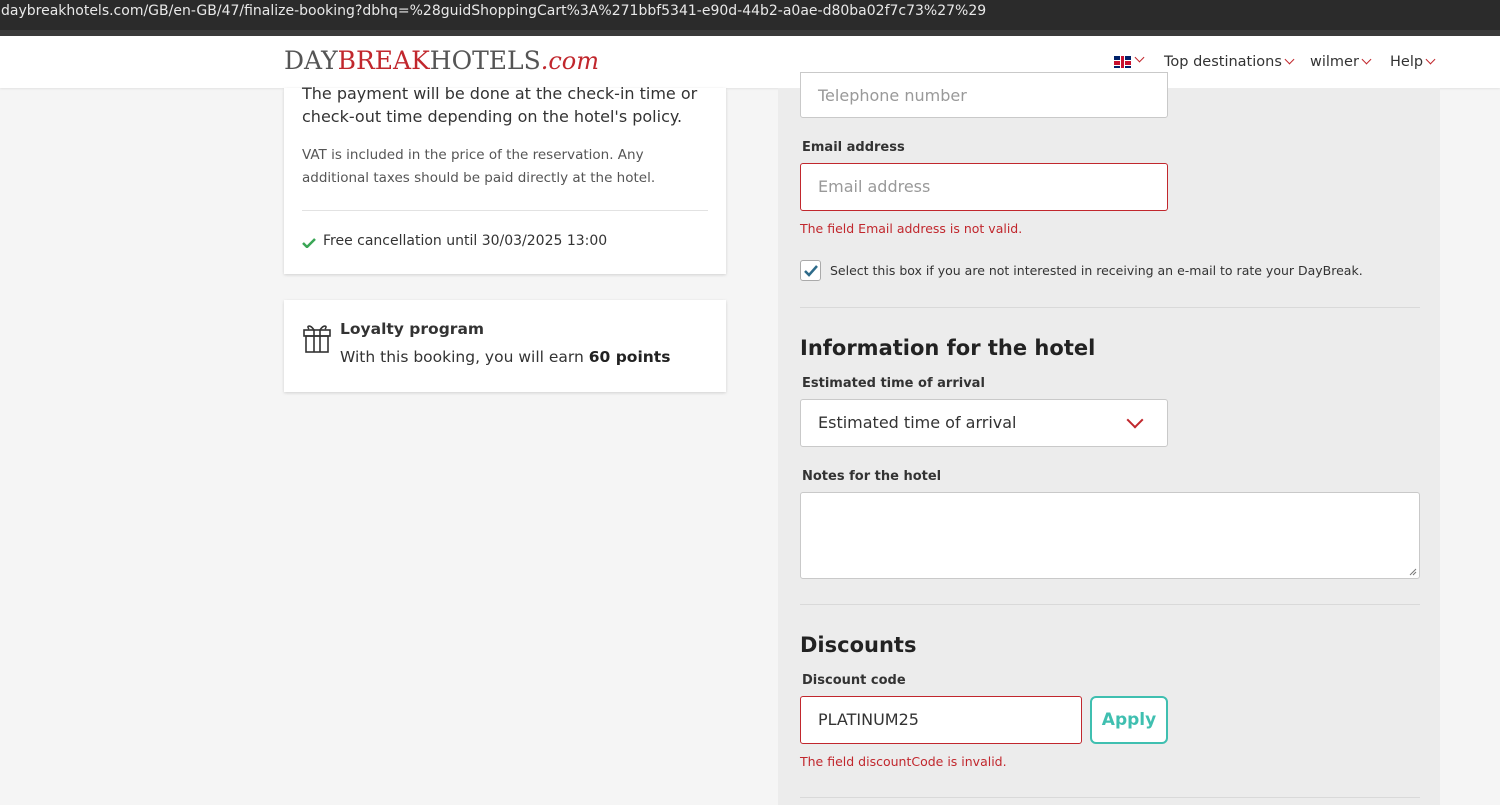 The height and width of the screenshot is (805, 1500). What do you see at coordinates (629, 357) in the screenshot?
I see `loyalty-points: 60 points` at bounding box center [629, 357].